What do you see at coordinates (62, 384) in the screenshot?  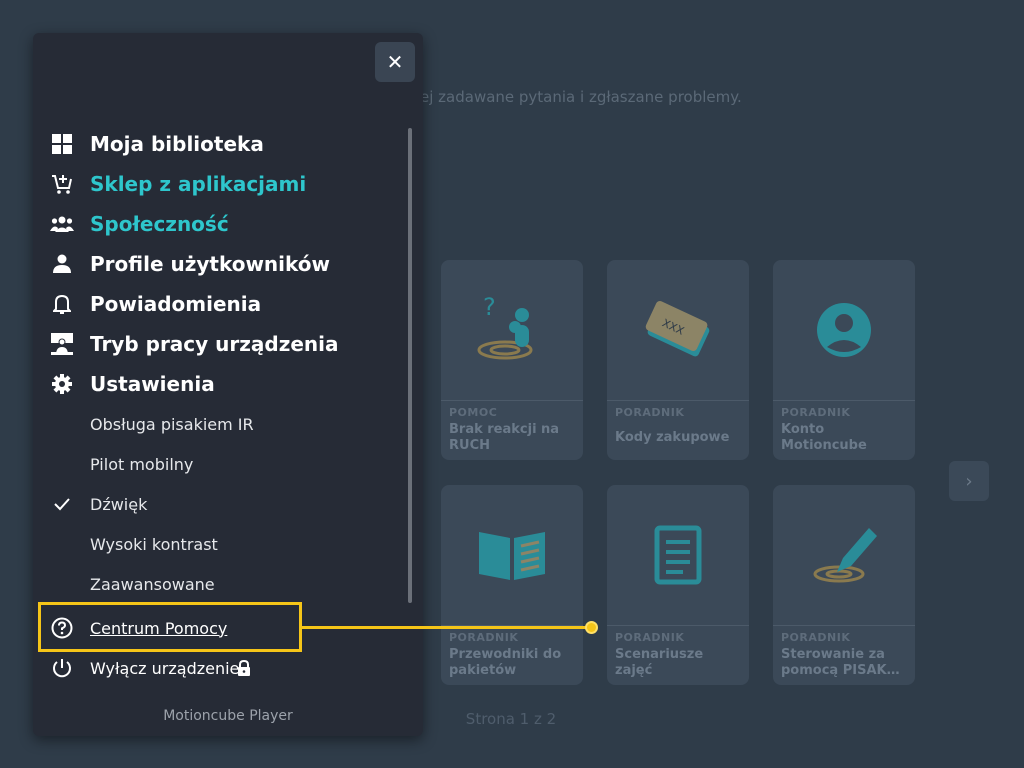 I see `gear-icon` at bounding box center [62, 384].